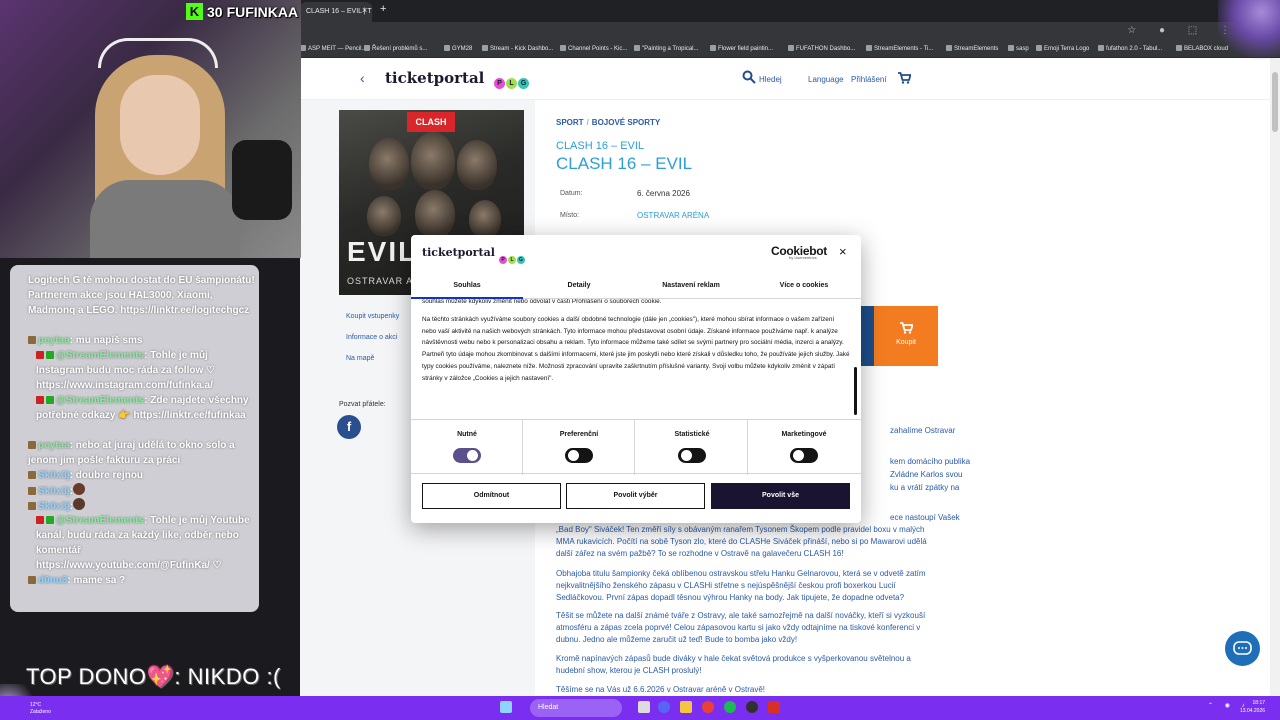  Describe the element at coordinates (644, 707) in the screenshot. I see `task-view-icon` at that location.